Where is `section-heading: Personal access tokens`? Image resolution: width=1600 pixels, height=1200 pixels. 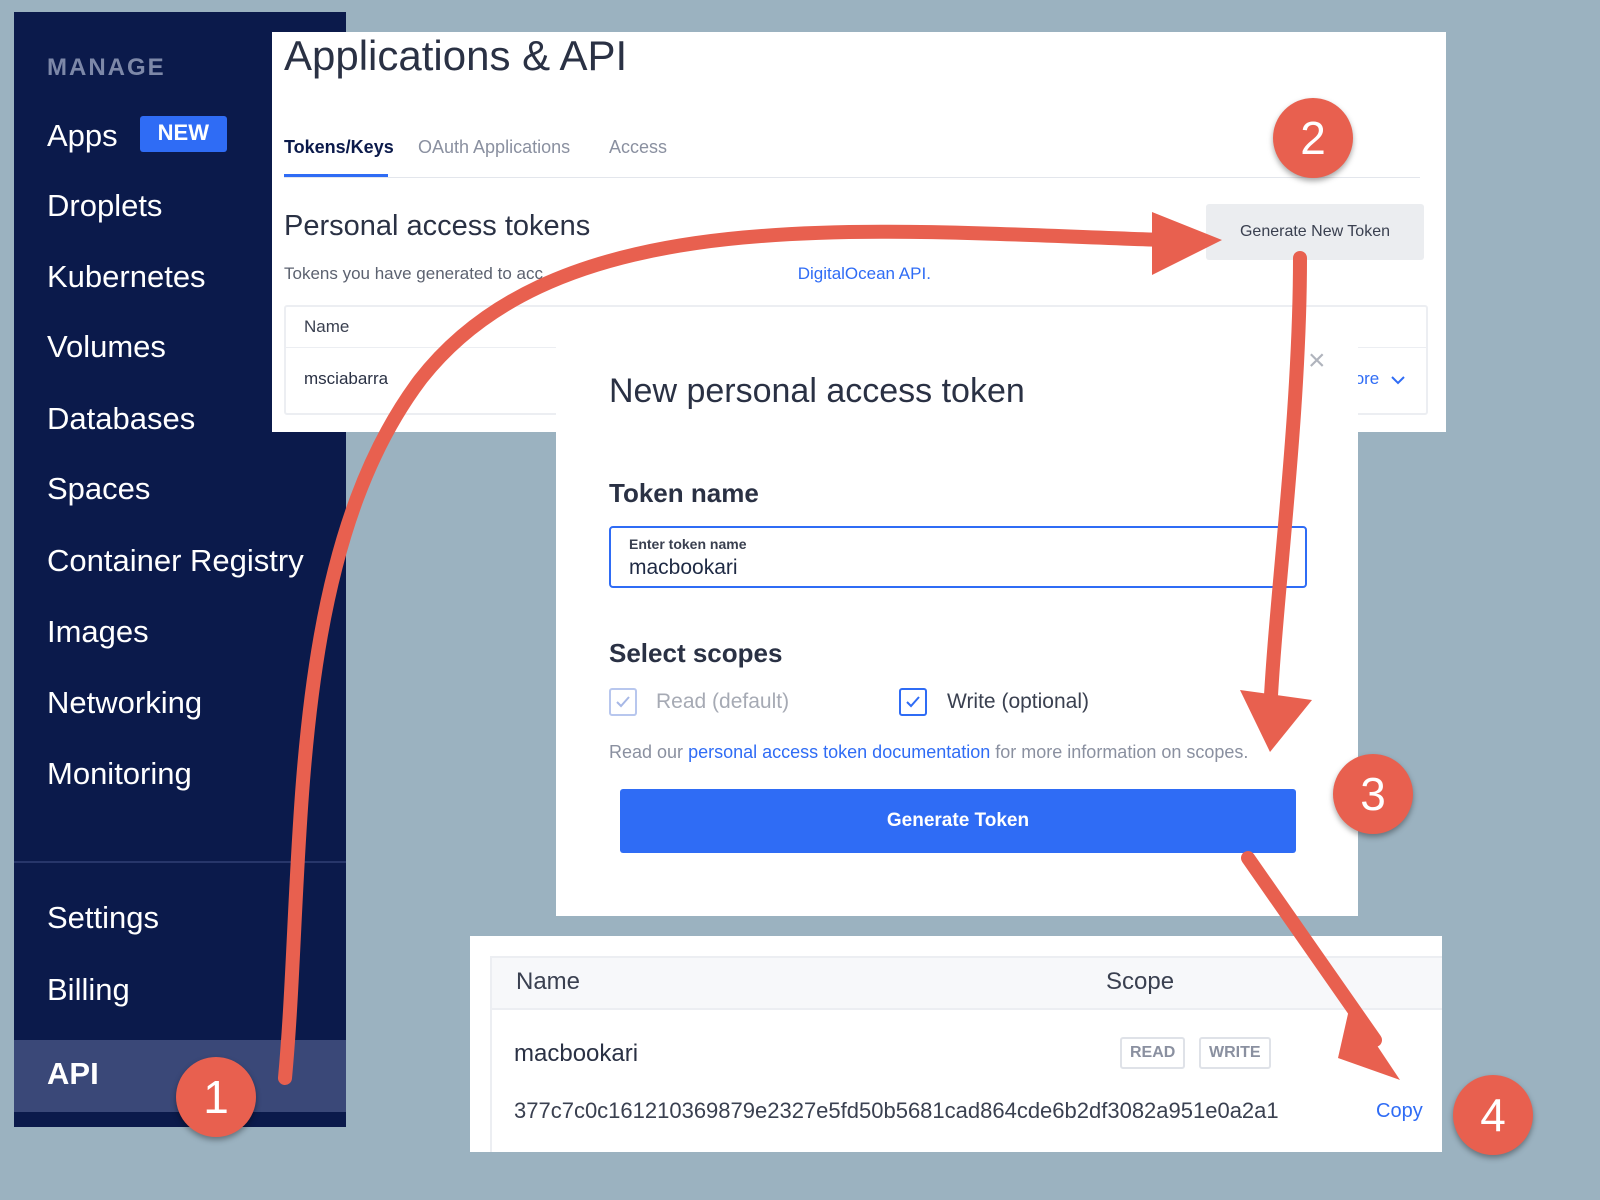 section-heading: Personal access tokens is located at coordinates (437, 226).